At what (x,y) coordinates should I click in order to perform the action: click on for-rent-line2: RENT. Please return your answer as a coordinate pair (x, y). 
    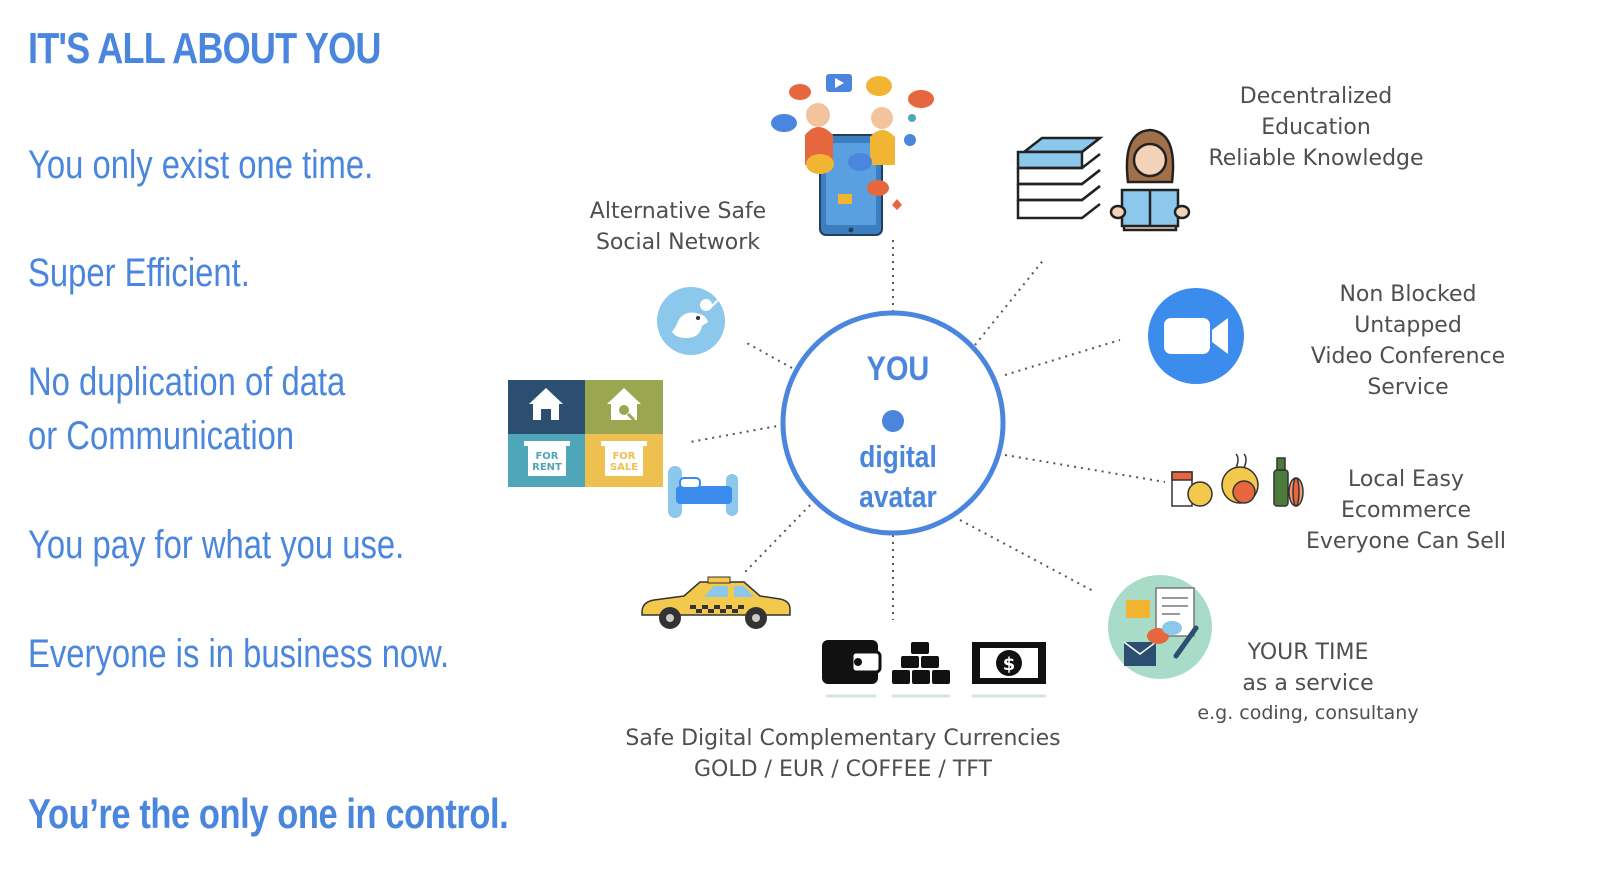
    Looking at the image, I should click on (547, 467).